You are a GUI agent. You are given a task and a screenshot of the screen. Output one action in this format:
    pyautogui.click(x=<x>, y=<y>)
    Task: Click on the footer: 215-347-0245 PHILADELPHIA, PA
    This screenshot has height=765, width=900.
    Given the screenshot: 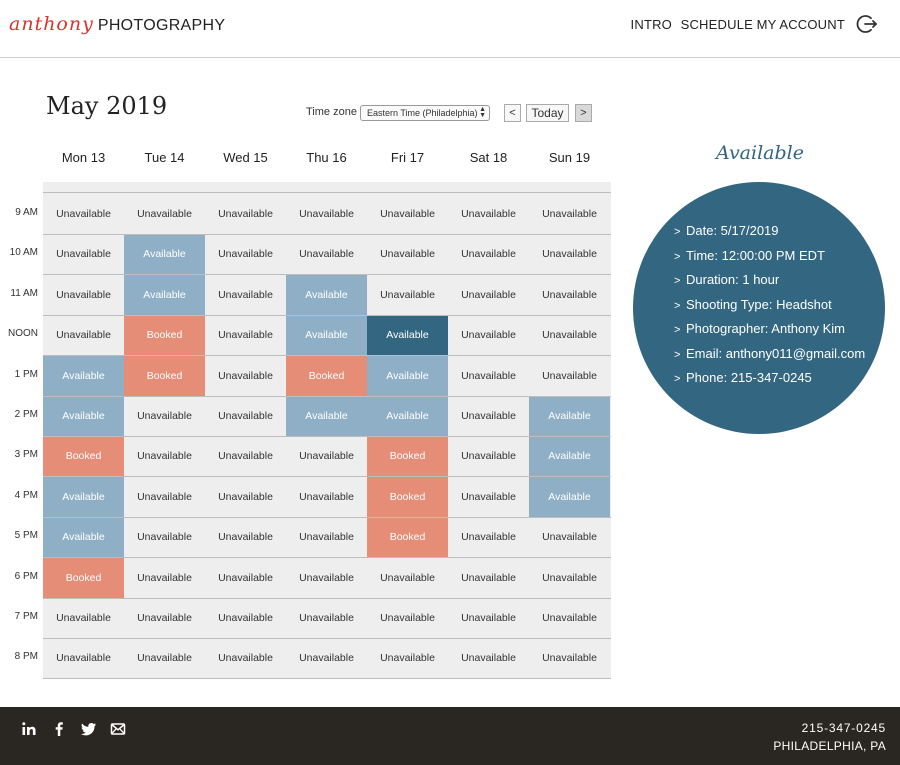 What is the action you would take?
    pyautogui.click(x=450, y=736)
    